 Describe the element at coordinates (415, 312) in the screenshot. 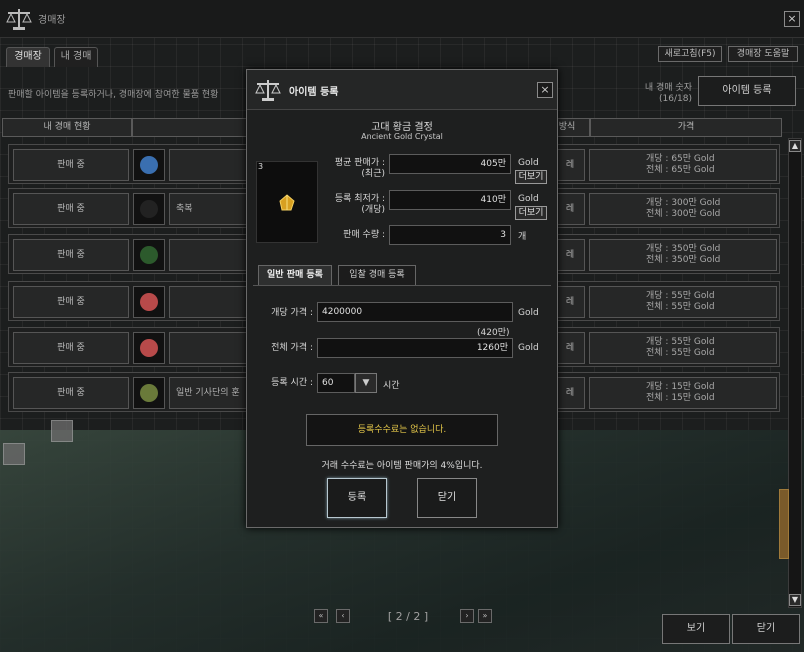

I see `unit-price-input: 4200000` at that location.